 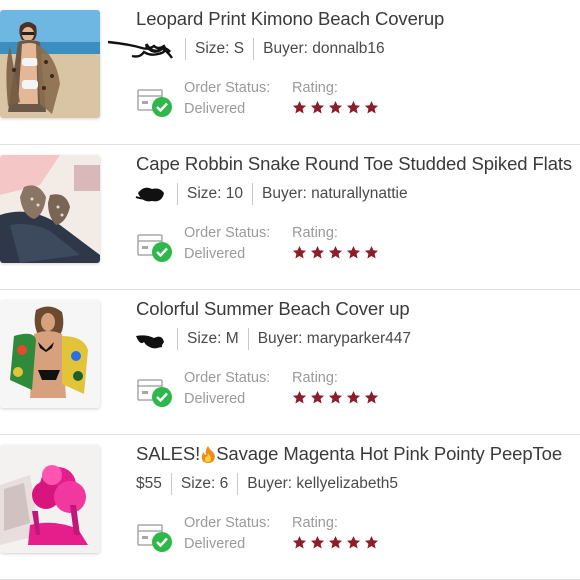 What do you see at coordinates (220, 48) in the screenshot?
I see `size-label: Size: S` at bounding box center [220, 48].